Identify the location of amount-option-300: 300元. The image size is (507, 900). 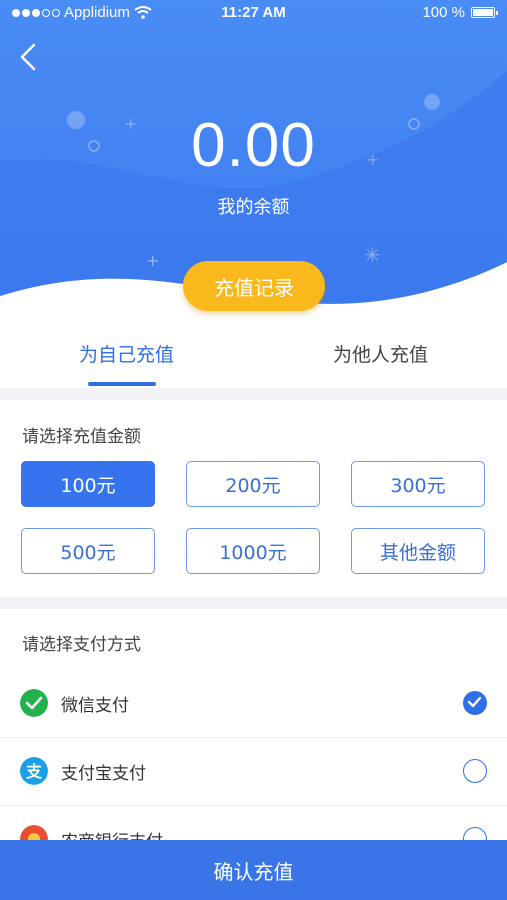
(418, 484).